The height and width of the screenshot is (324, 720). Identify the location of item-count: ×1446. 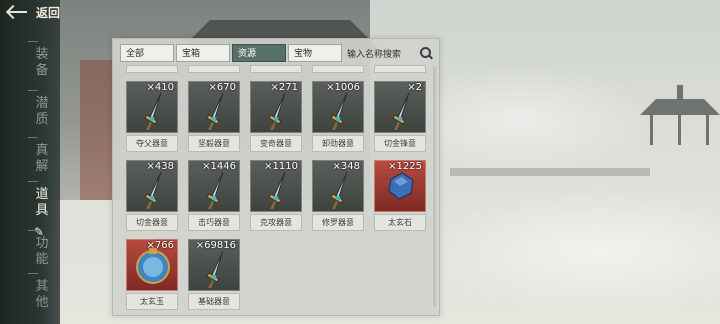
(219, 166).